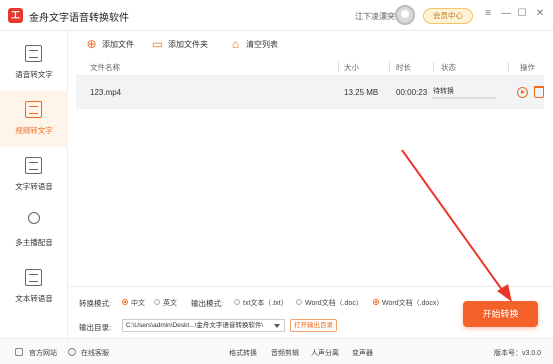 The height and width of the screenshot is (364, 553). Describe the element at coordinates (79, 18) in the screenshot. I see `app-title: 金舟文字语音转换软件` at that location.